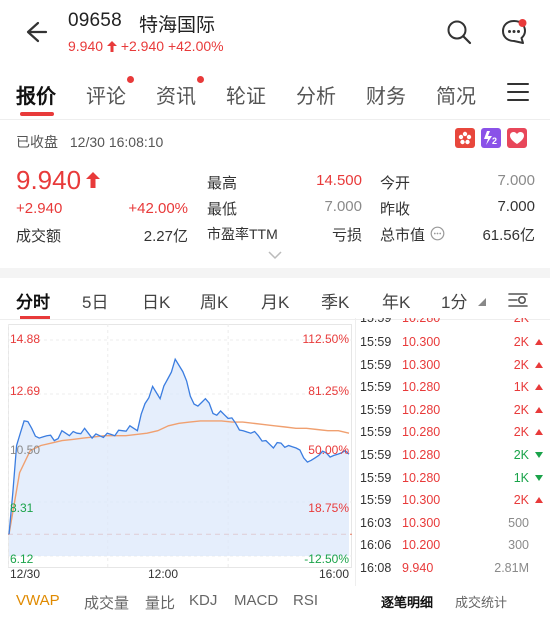 The height and width of the screenshot is (620, 550). What do you see at coordinates (395, 209) in the screenshot?
I see `prev-close-label: 昨收` at bounding box center [395, 209].